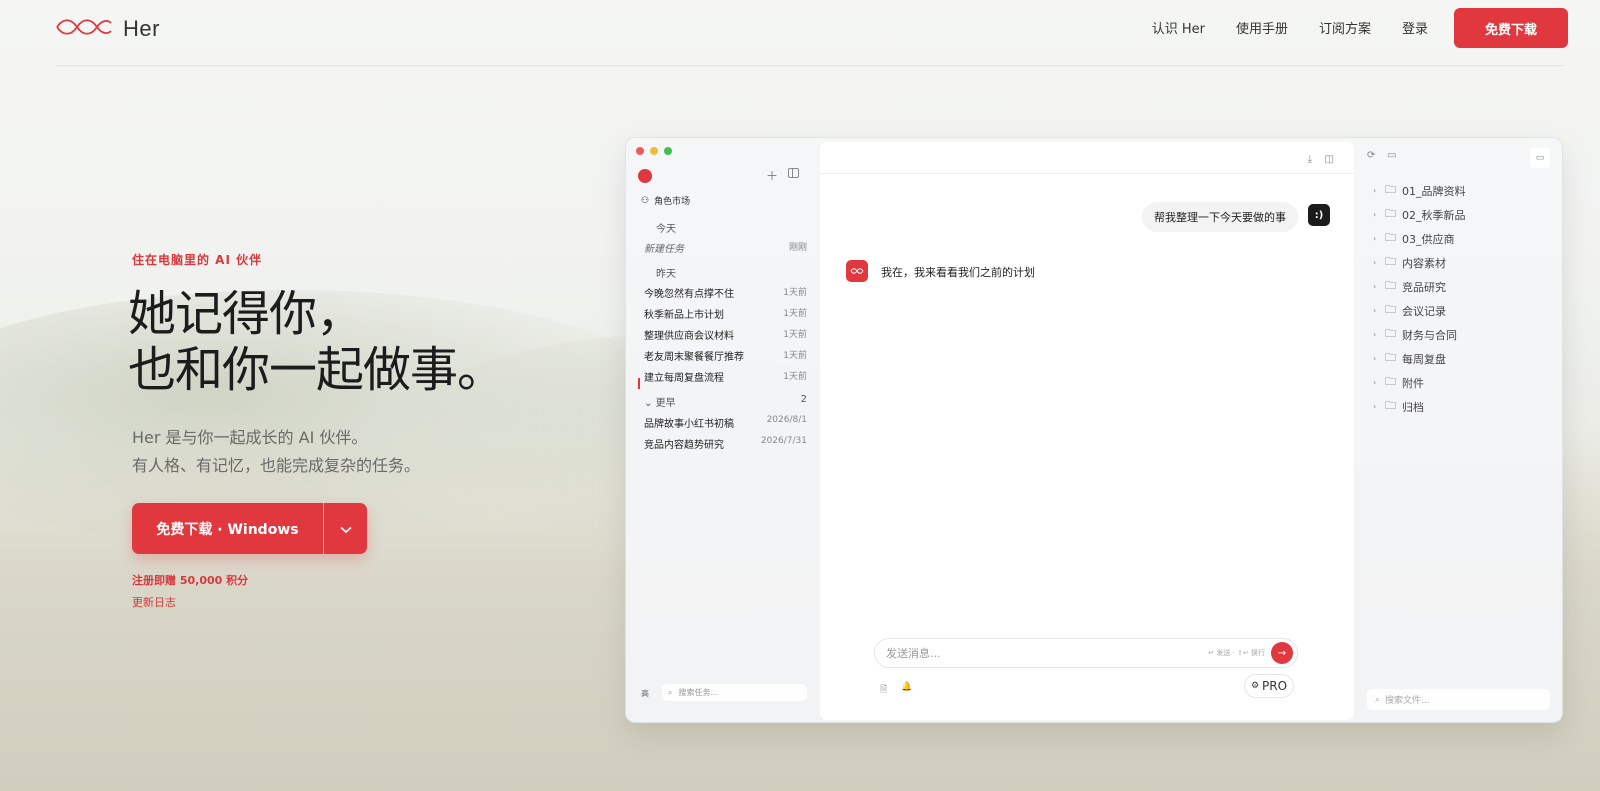  What do you see at coordinates (725, 376) in the screenshot?
I see `task-item: 建立每周复盘流程 1天前` at bounding box center [725, 376].